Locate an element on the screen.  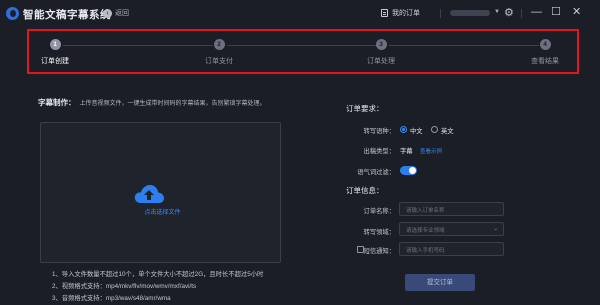
cloud-upload-icon is located at coordinates (149, 194).